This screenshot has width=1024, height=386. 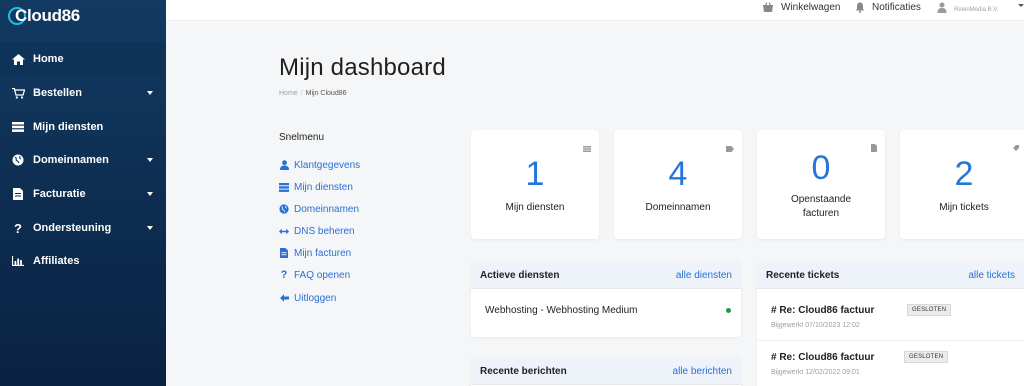 What do you see at coordinates (860, 7) in the screenshot?
I see `bell-icon` at bounding box center [860, 7].